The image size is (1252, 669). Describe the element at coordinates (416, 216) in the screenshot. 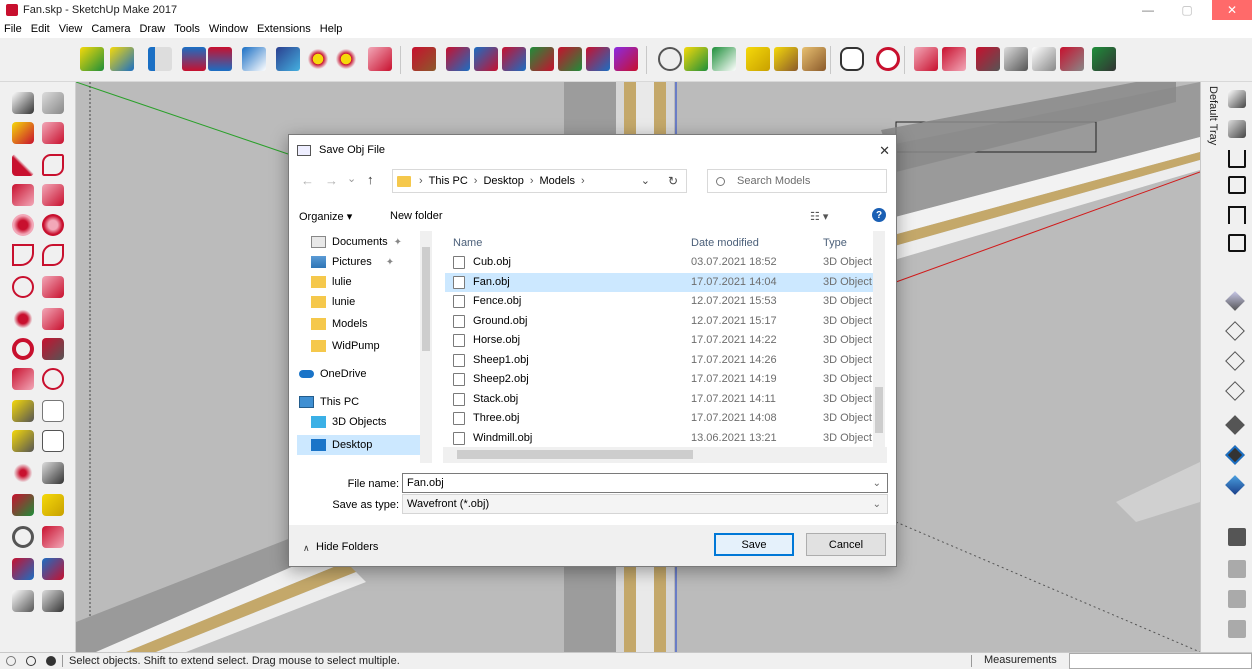

I see `new-folder-button: New folder` at that location.